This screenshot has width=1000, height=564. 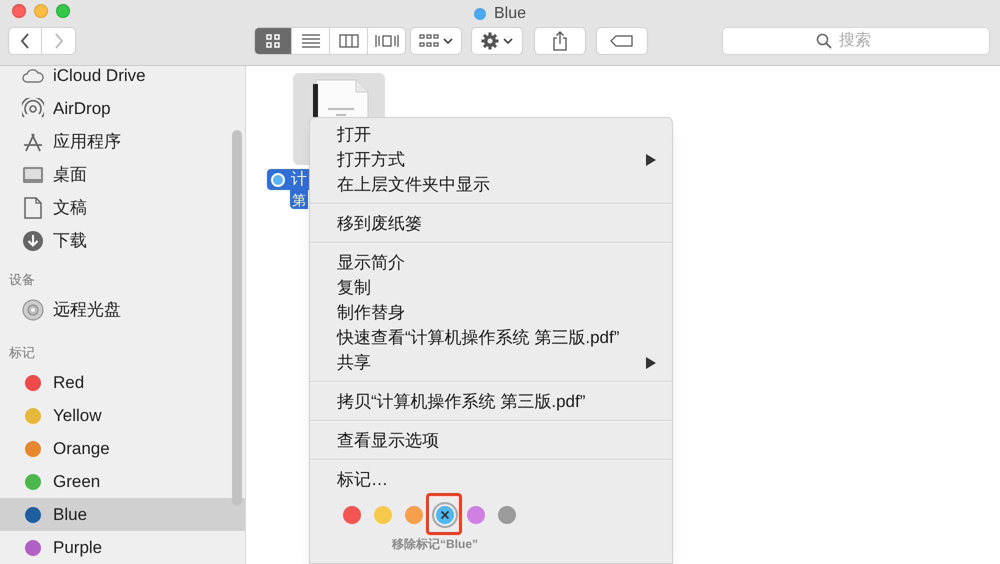 What do you see at coordinates (33, 141) in the screenshot?
I see `app-store-icon` at bounding box center [33, 141].